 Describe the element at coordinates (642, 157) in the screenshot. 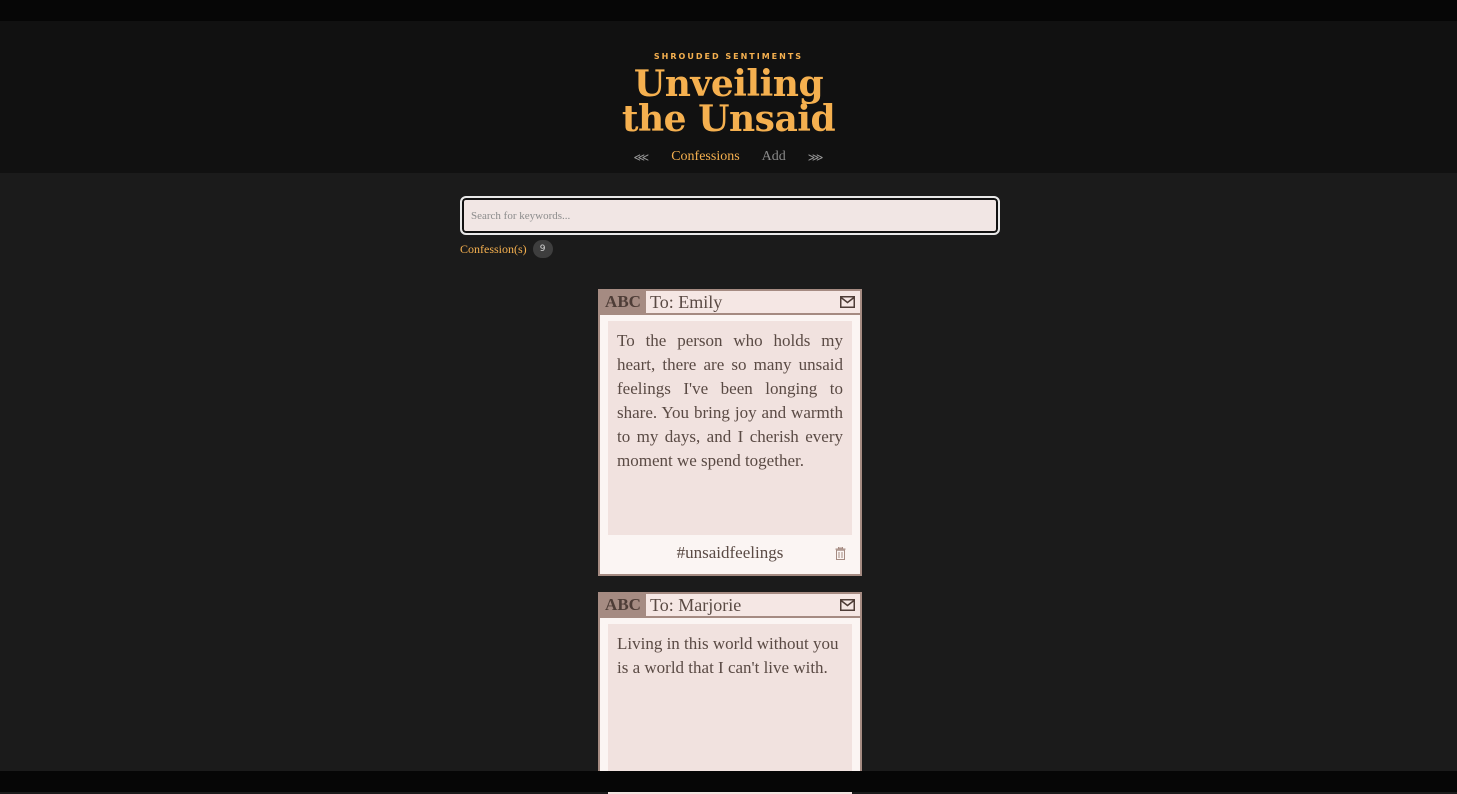

I see `nav-prev-link: ⋘` at that location.